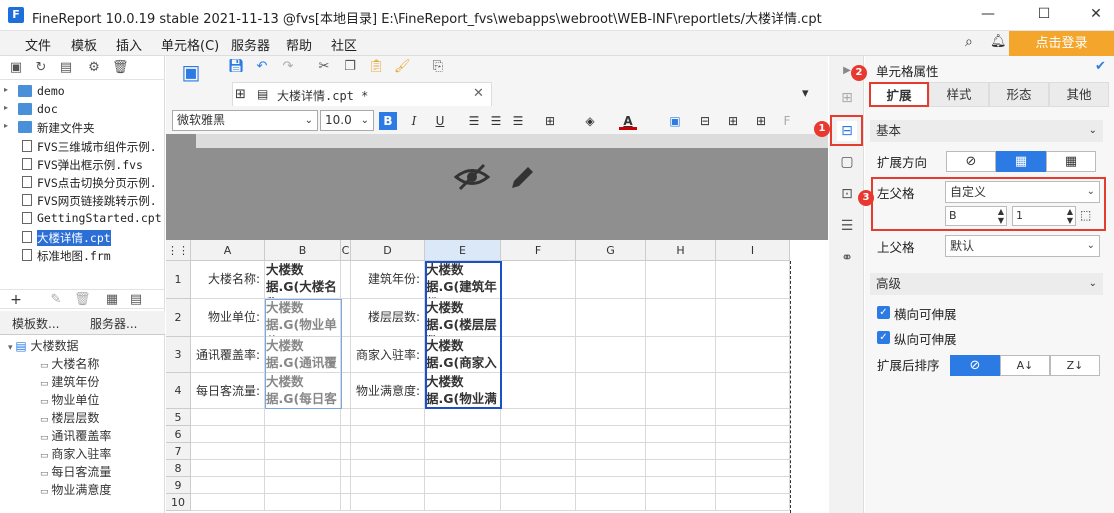  I want to click on table-icon: ▤, so click(136, 300).